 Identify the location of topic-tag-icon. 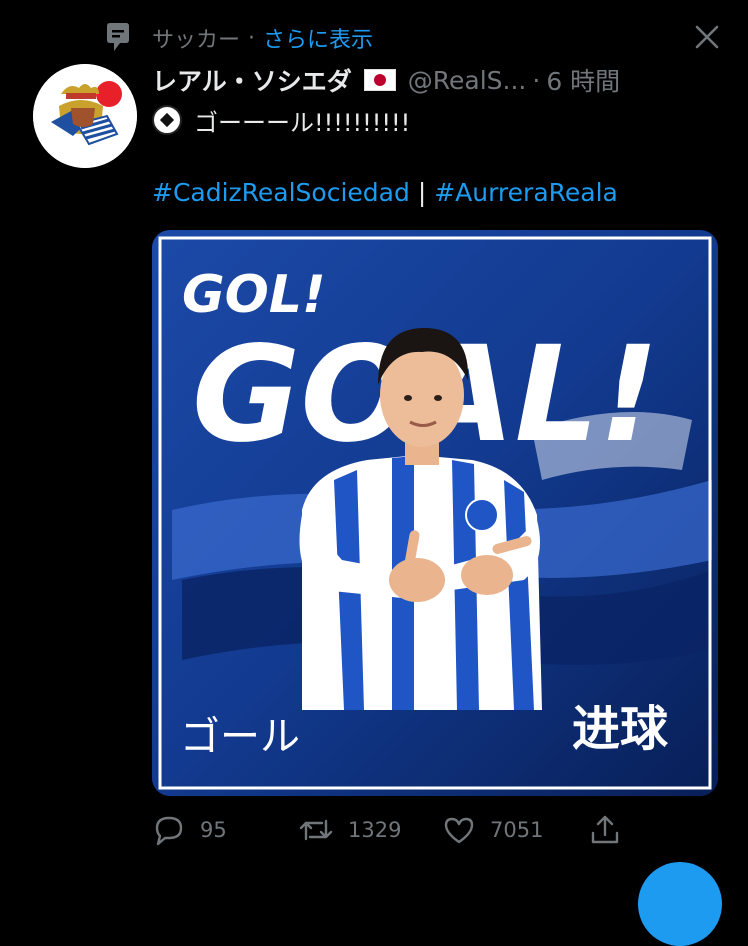
(118, 37).